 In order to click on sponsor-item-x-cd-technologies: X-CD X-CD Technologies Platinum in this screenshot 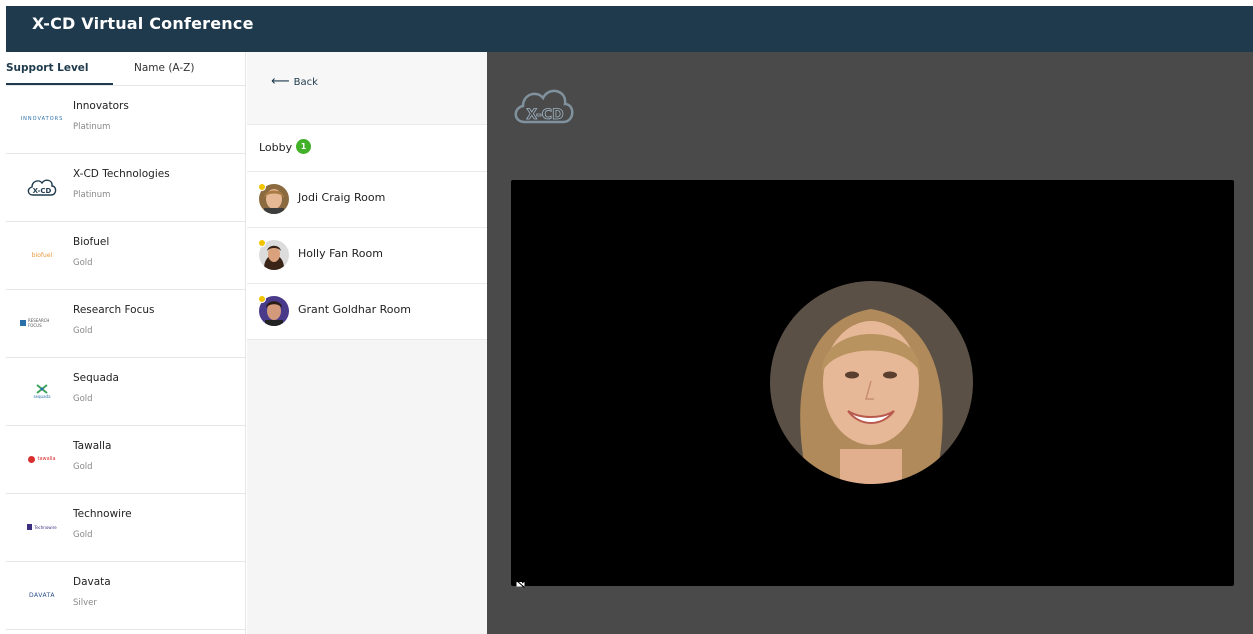, I will do `click(125, 188)`.